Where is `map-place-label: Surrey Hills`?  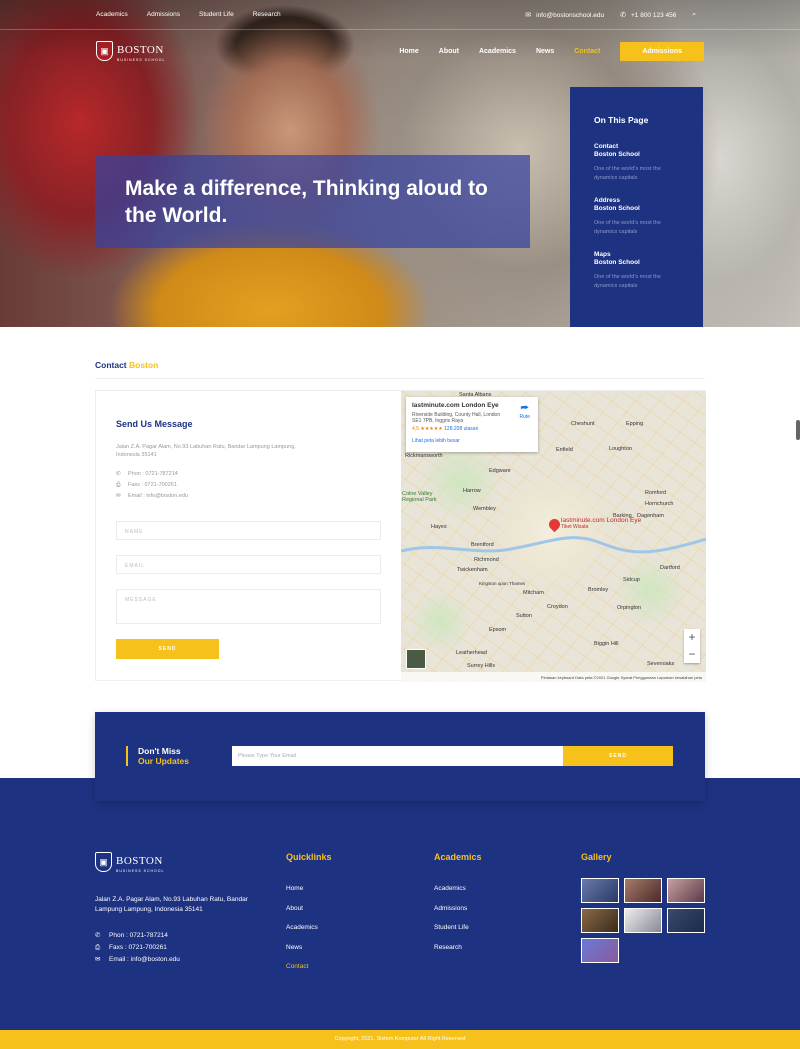
map-place-label: Surrey Hills is located at coordinates (481, 666).